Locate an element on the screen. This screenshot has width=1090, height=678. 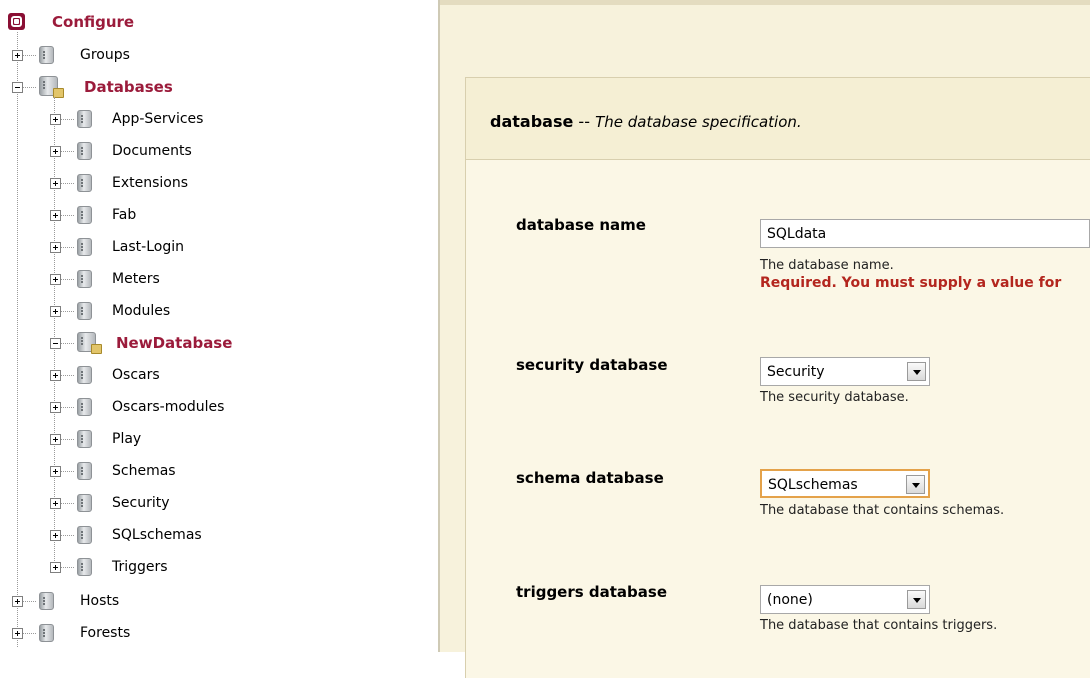
tree-connector is located at coordinates (17, 339).